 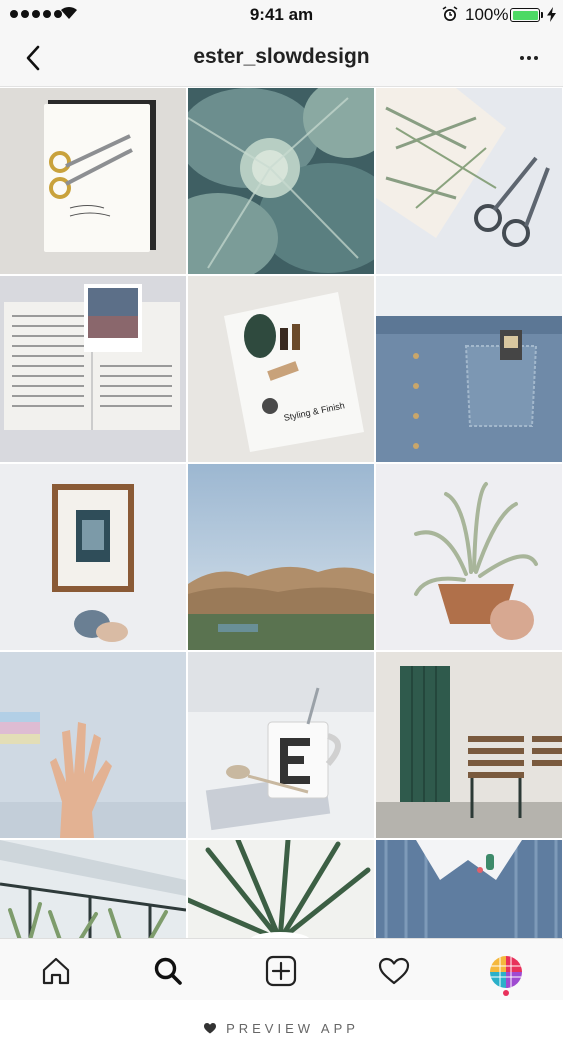 I want to click on post-image-hand, so click(x=93, y=745).